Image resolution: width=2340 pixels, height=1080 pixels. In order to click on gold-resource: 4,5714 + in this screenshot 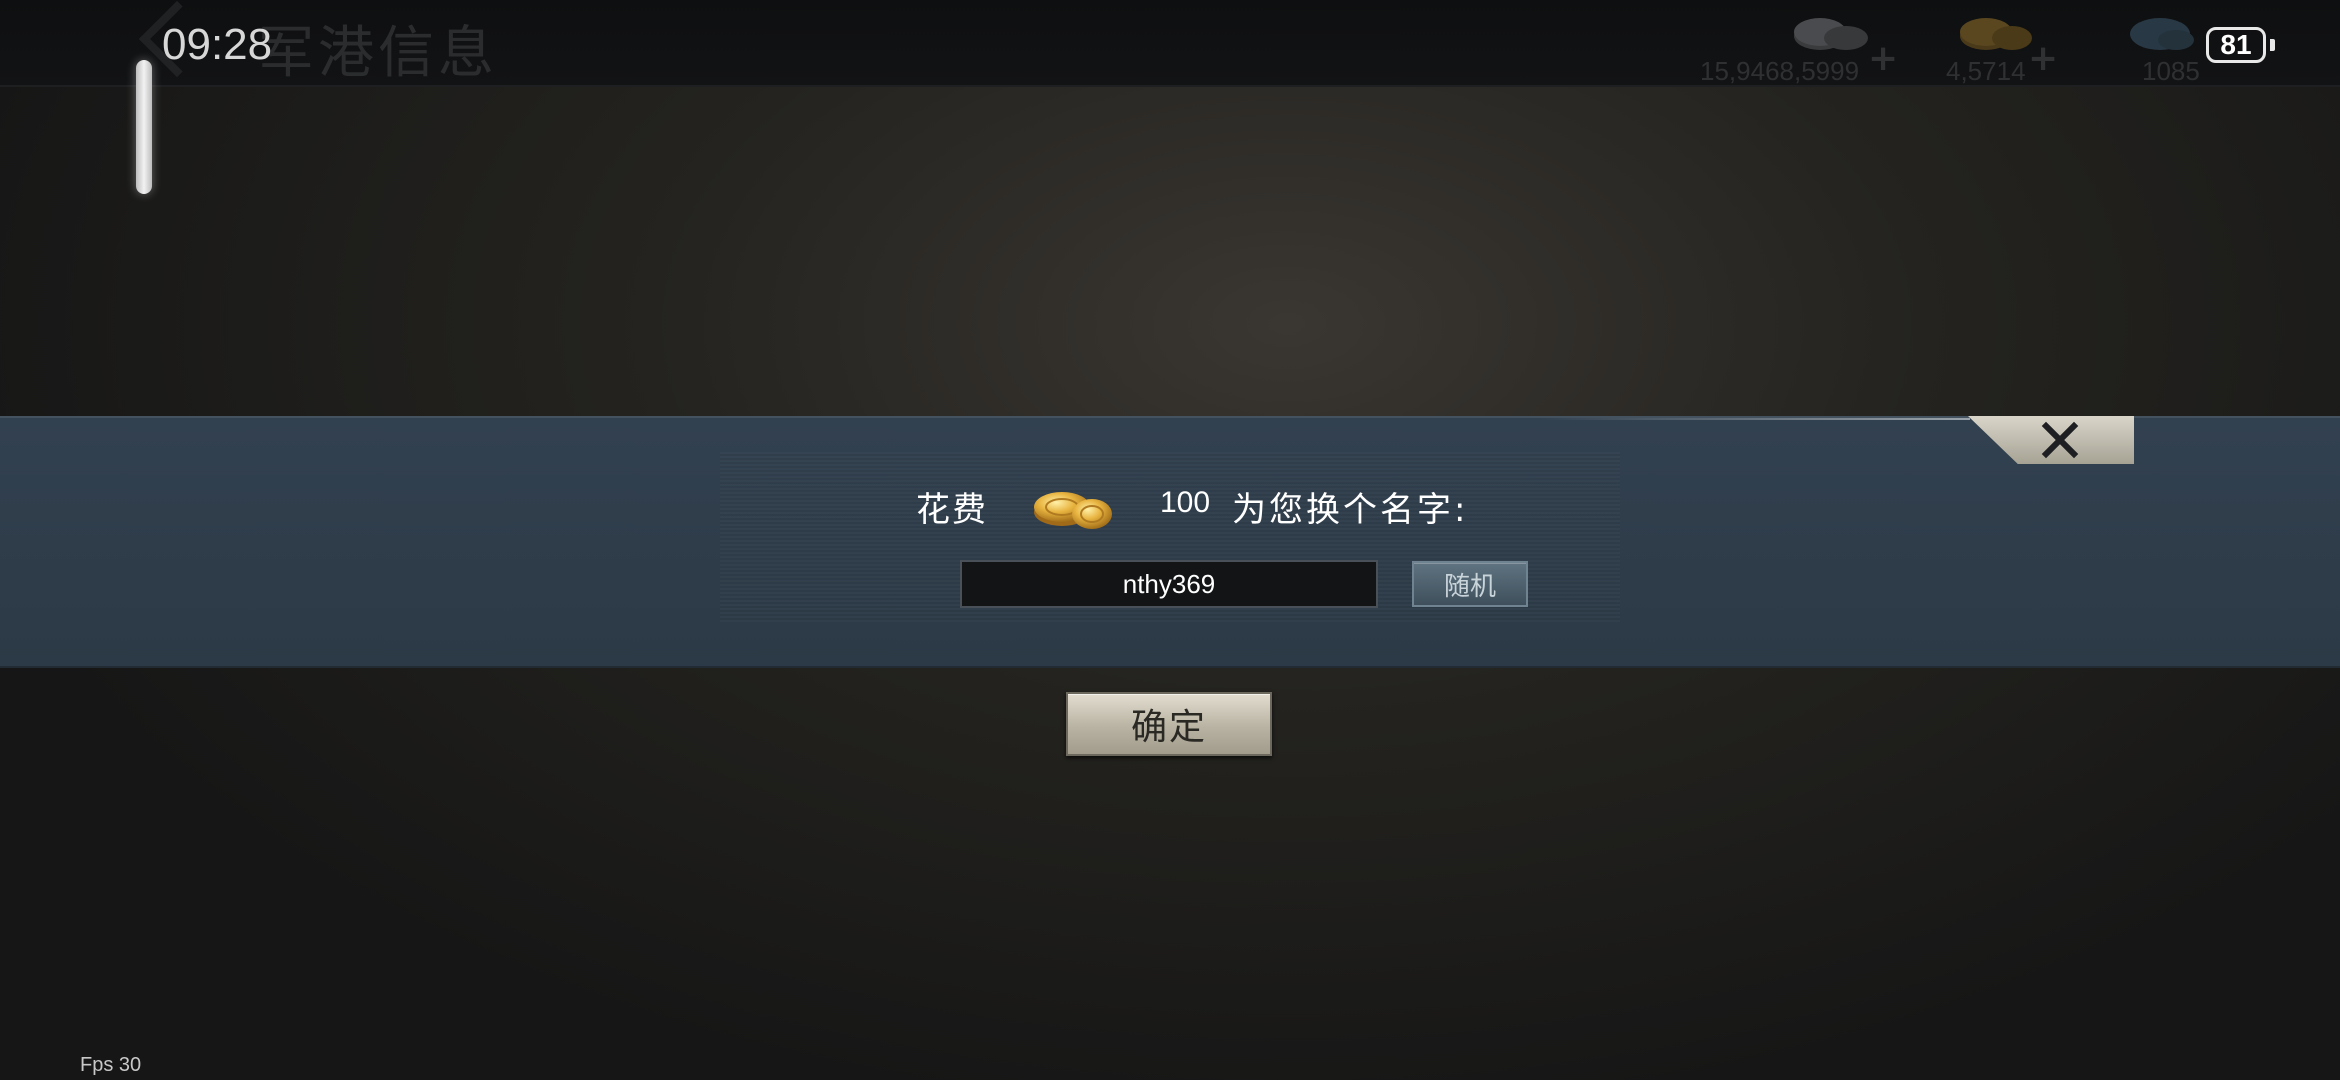, I will do `click(2011, 45)`.